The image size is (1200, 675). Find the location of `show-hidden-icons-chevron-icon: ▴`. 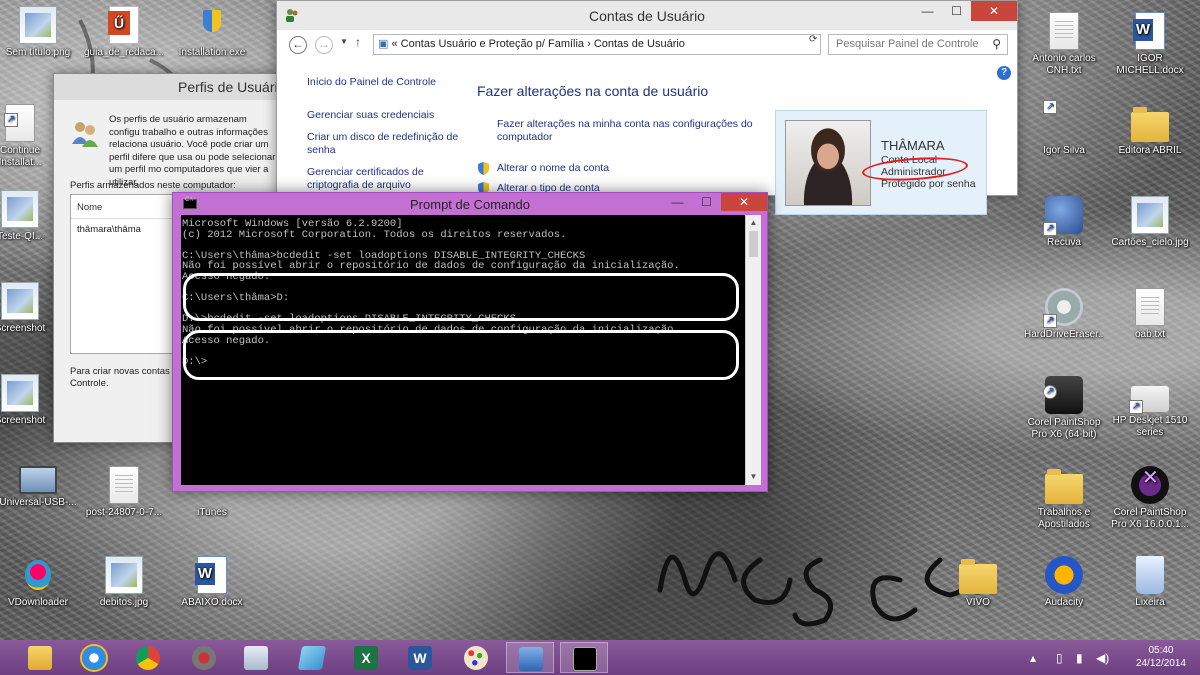

show-hidden-icons-chevron-icon: ▴ is located at coordinates (1033, 658).